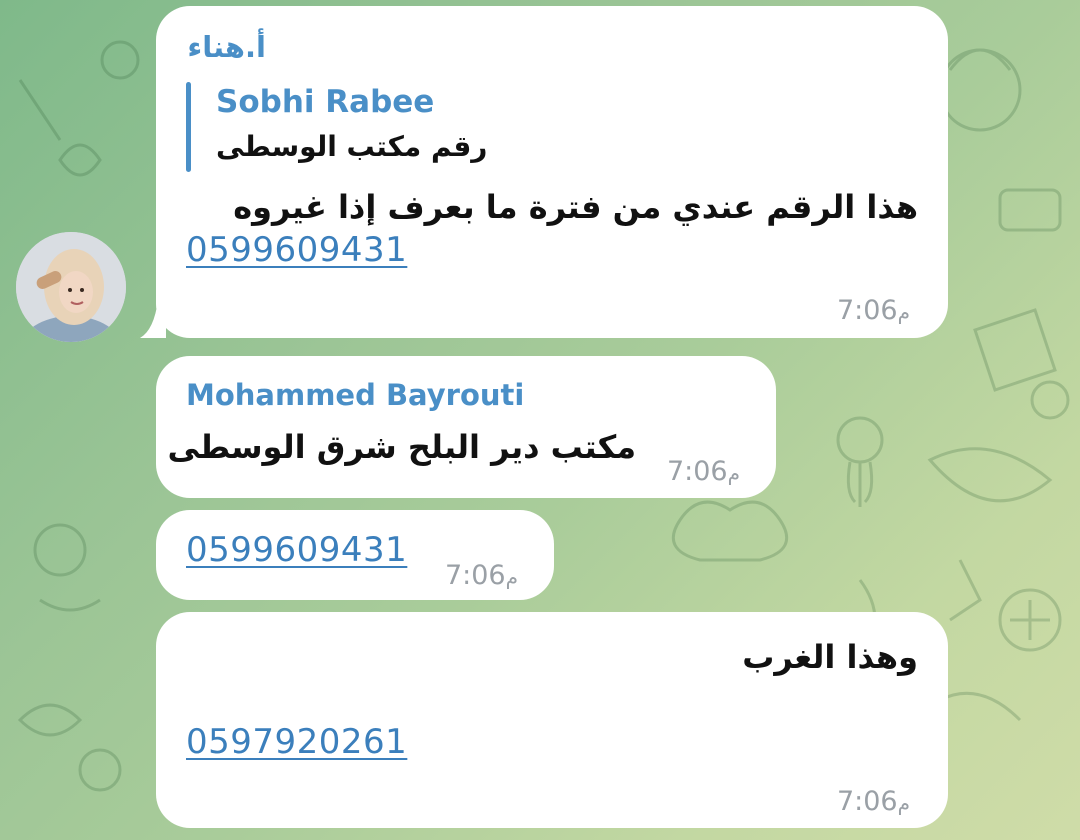 This screenshot has width=1080, height=840. I want to click on user-photo-icon, so click(71, 287).